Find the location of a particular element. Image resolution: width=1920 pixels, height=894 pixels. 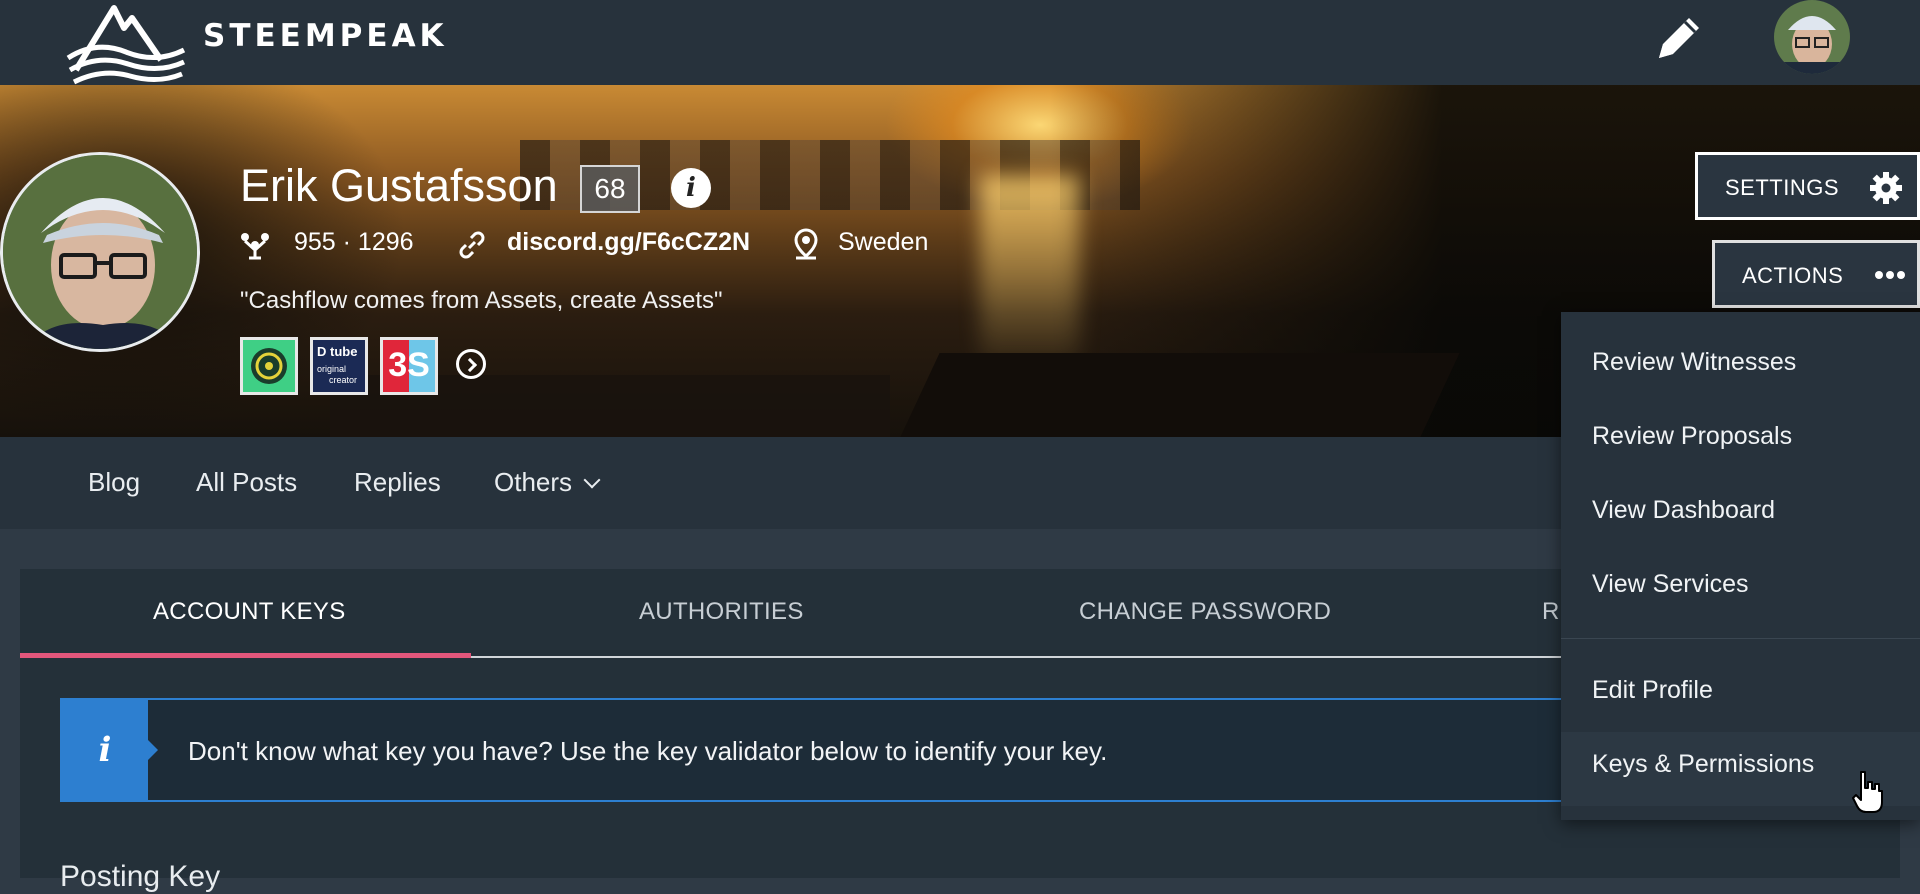

settings-label: SETTINGS is located at coordinates (1782, 187).